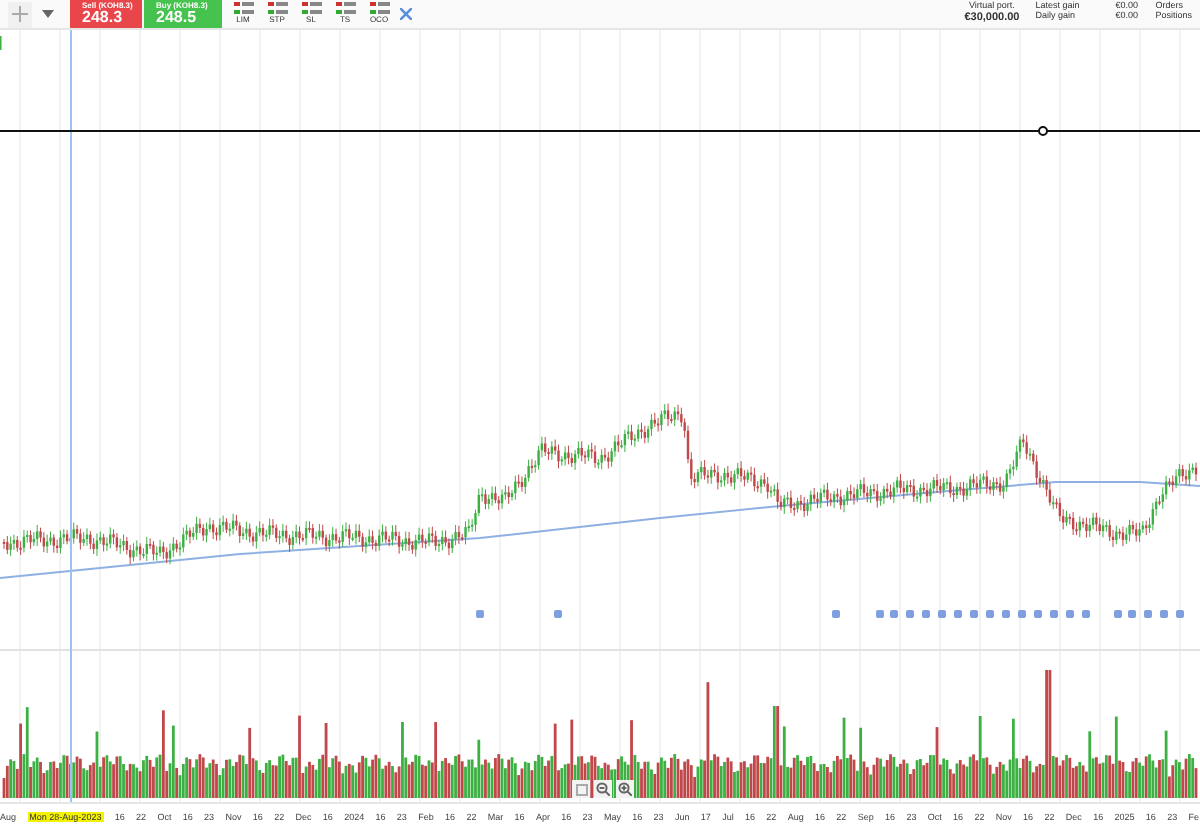 Image resolution: width=1200 pixels, height=826 pixels. Describe the element at coordinates (603, 789) in the screenshot. I see `zoom-out-icon` at that location.